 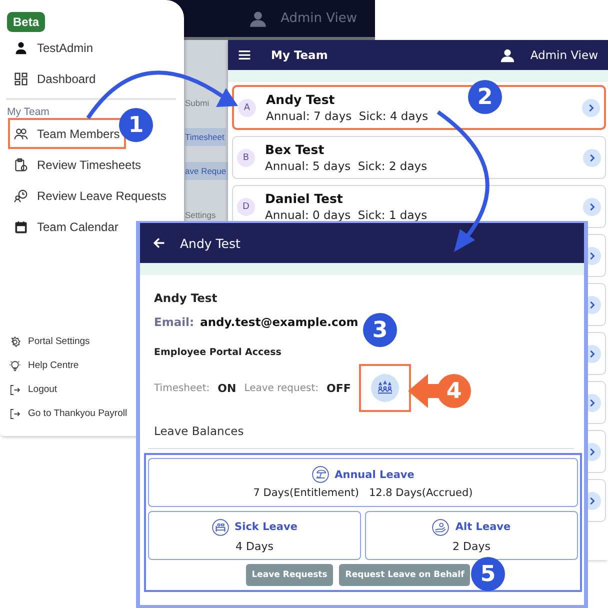 I want to click on leave-amount: 2 Days, so click(x=471, y=546).